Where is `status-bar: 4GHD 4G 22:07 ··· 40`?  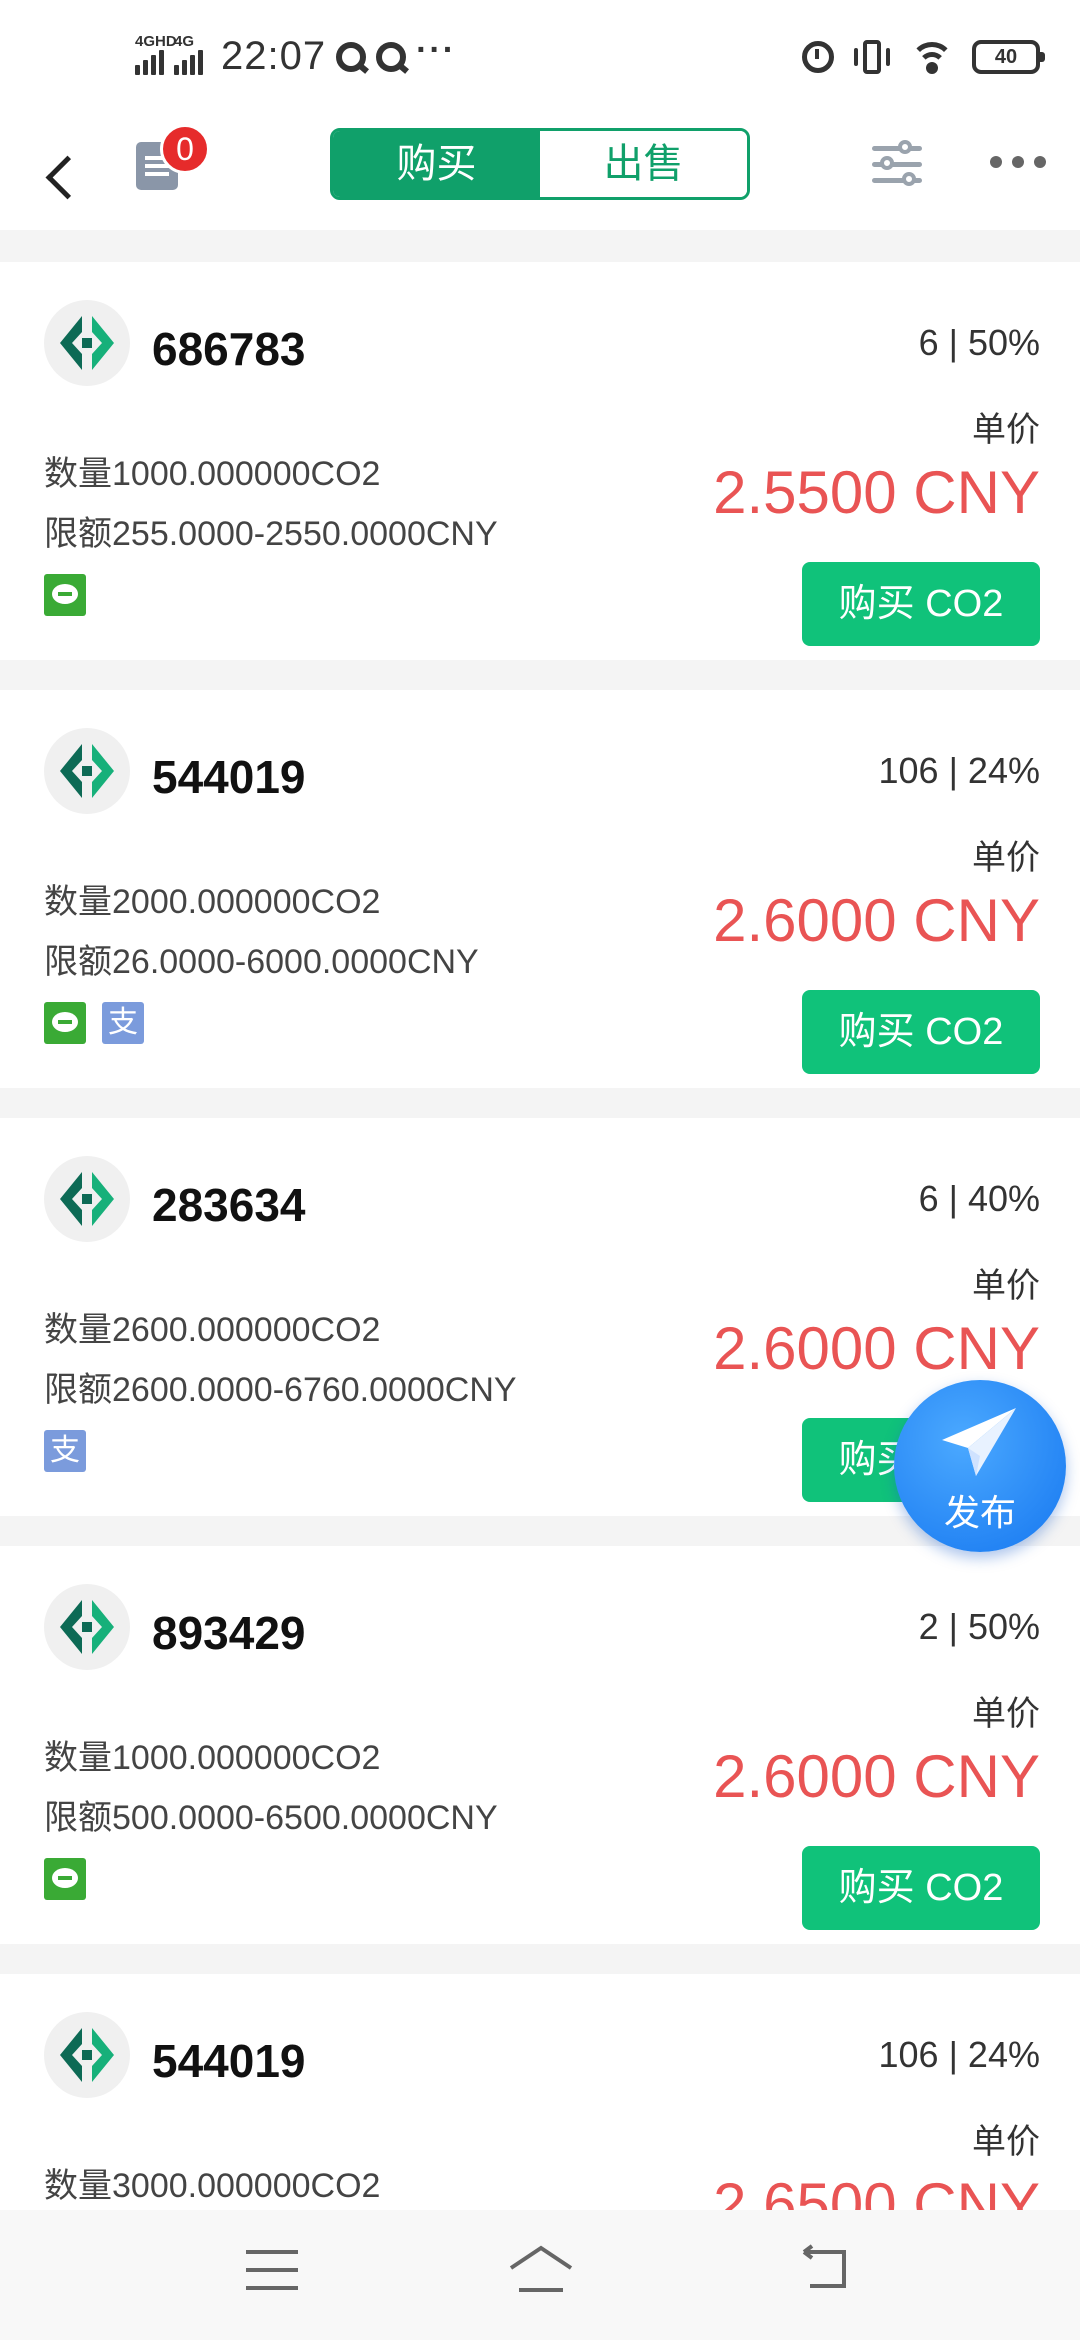 status-bar: 4GHD 4G 22:07 ··· 40 is located at coordinates (540, 60).